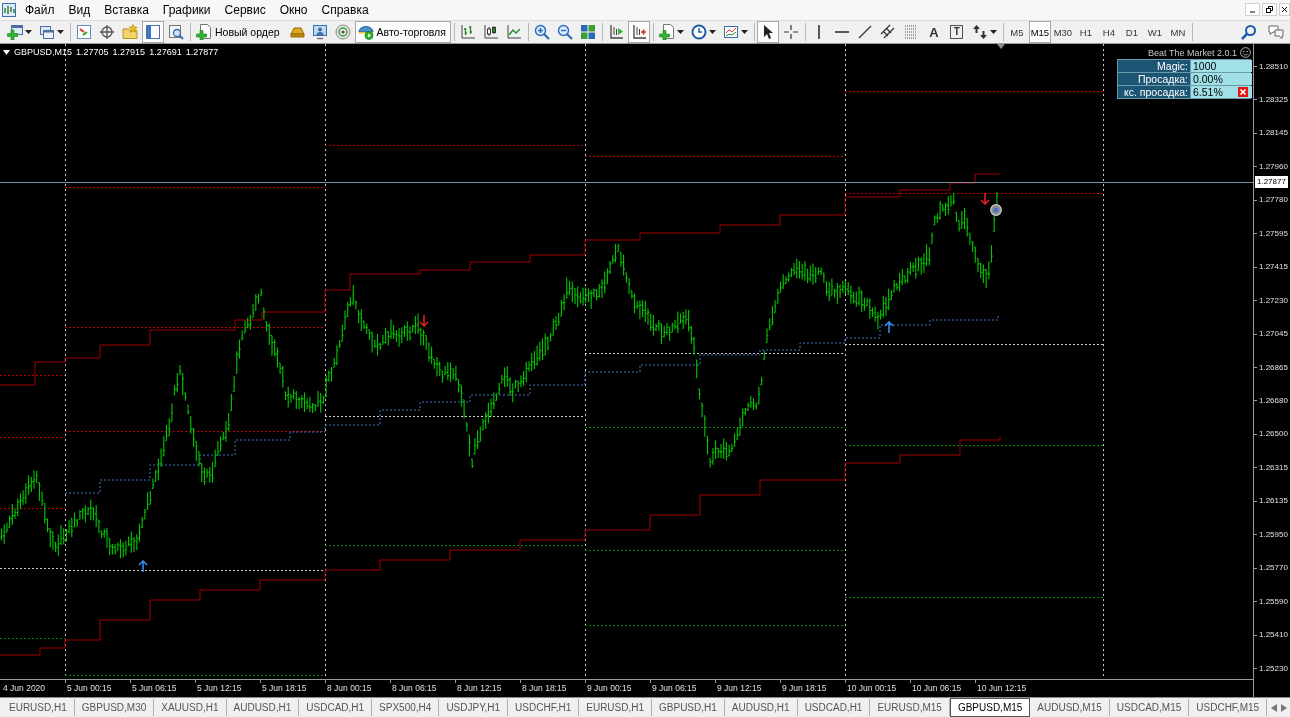 This screenshot has height=717, width=1290. Describe the element at coordinates (202, 52) in the screenshot. I see `price-quote: 1.27877` at that location.